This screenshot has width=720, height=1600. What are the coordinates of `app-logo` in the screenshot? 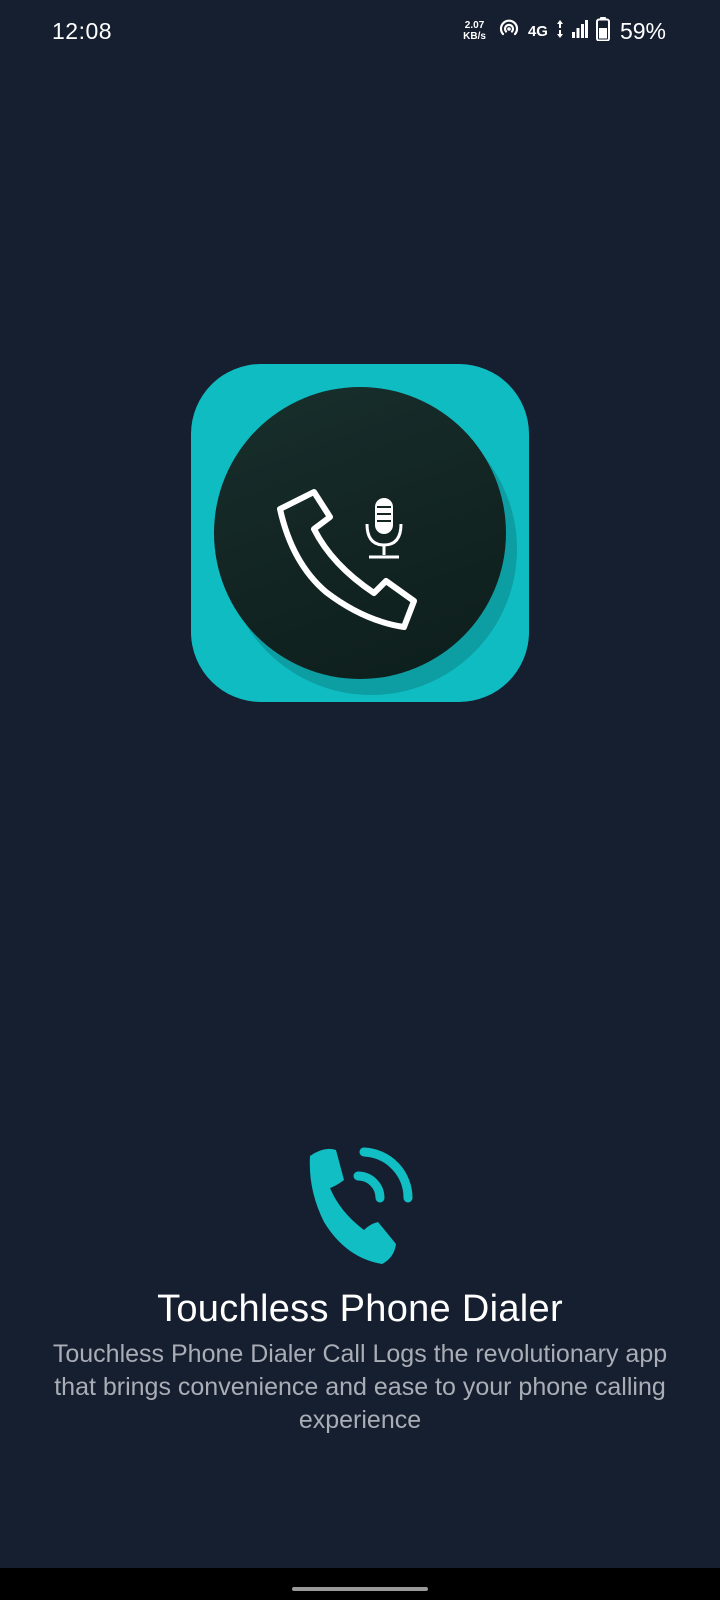 It's located at (360, 533).